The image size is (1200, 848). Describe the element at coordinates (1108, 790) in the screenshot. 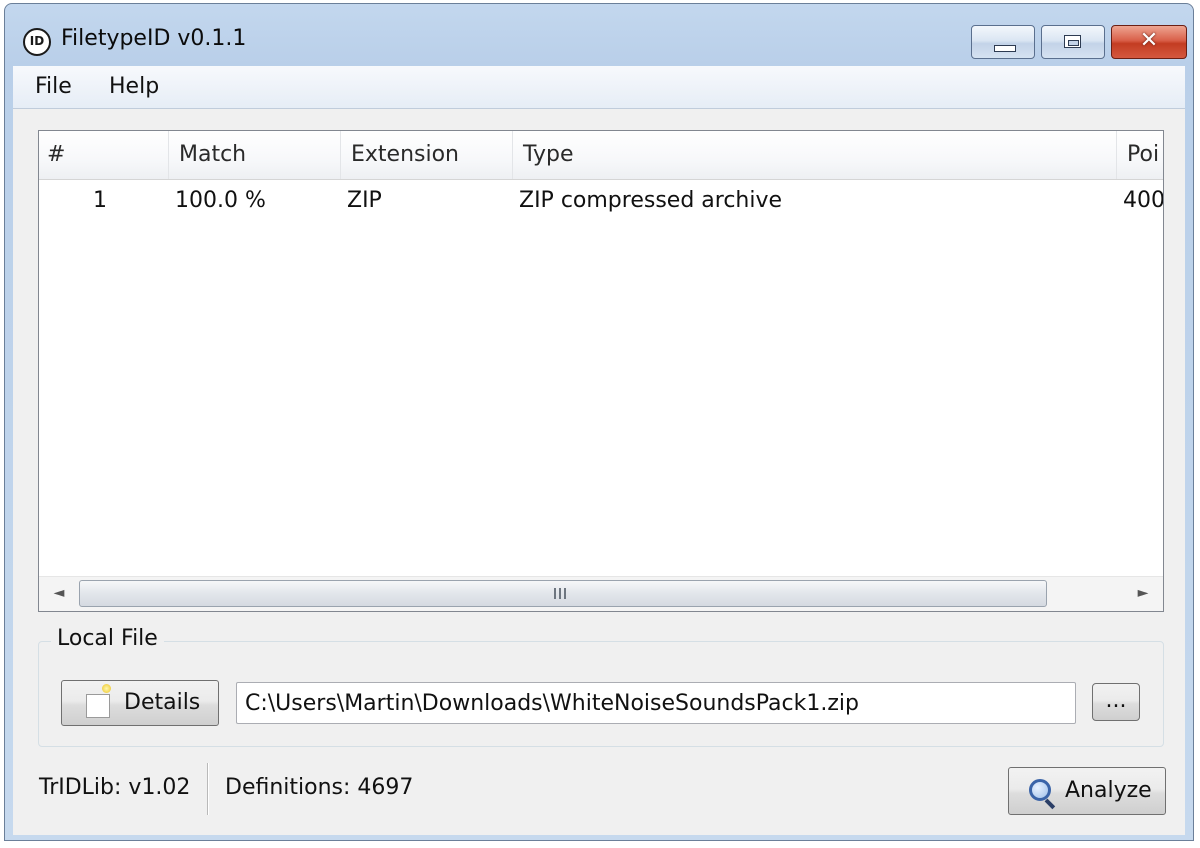

I see `analyze-button-label: Analyze` at that location.